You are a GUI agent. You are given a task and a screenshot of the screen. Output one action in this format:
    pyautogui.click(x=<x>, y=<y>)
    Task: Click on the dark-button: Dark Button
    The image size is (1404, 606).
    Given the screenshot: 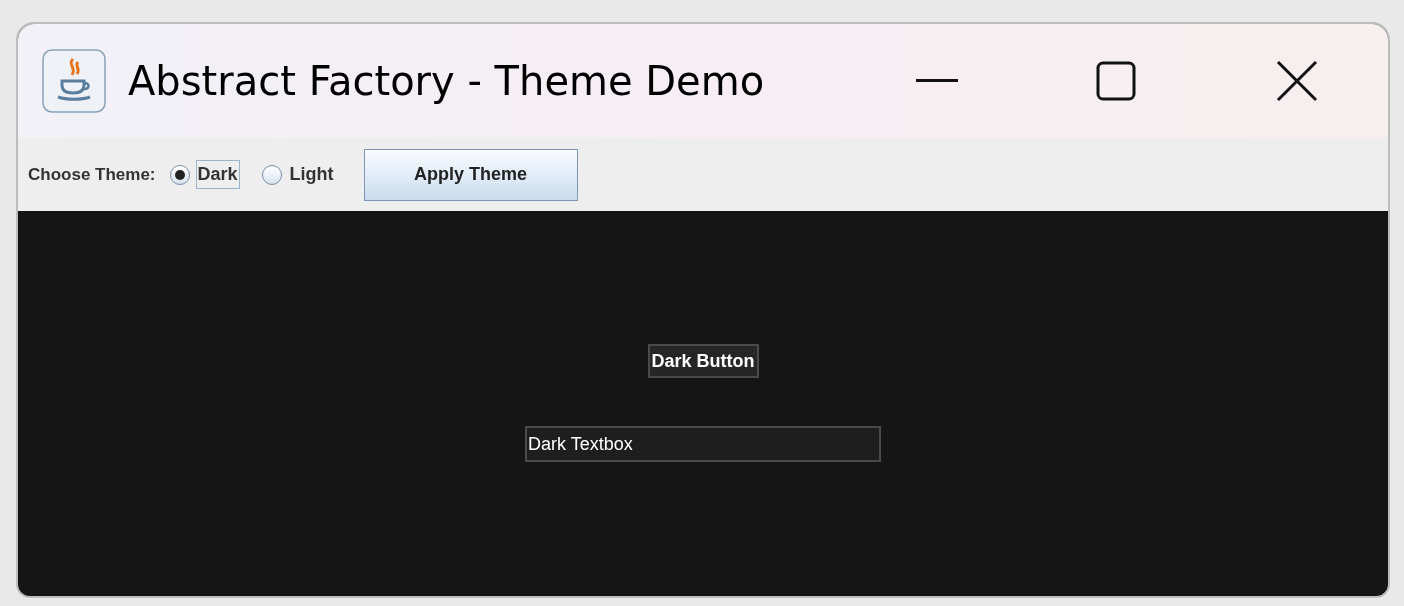 What is the action you would take?
    pyautogui.click(x=703, y=361)
    